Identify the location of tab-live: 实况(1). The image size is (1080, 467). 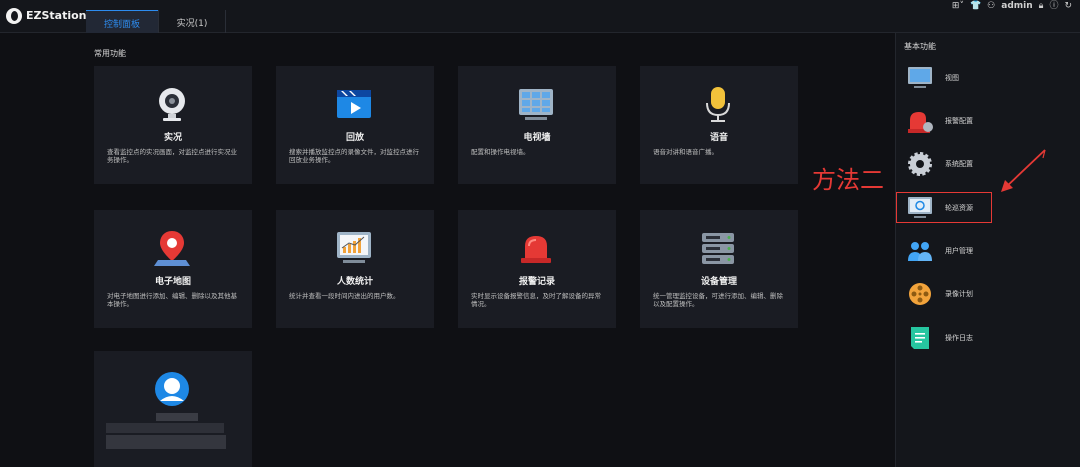
(192, 21).